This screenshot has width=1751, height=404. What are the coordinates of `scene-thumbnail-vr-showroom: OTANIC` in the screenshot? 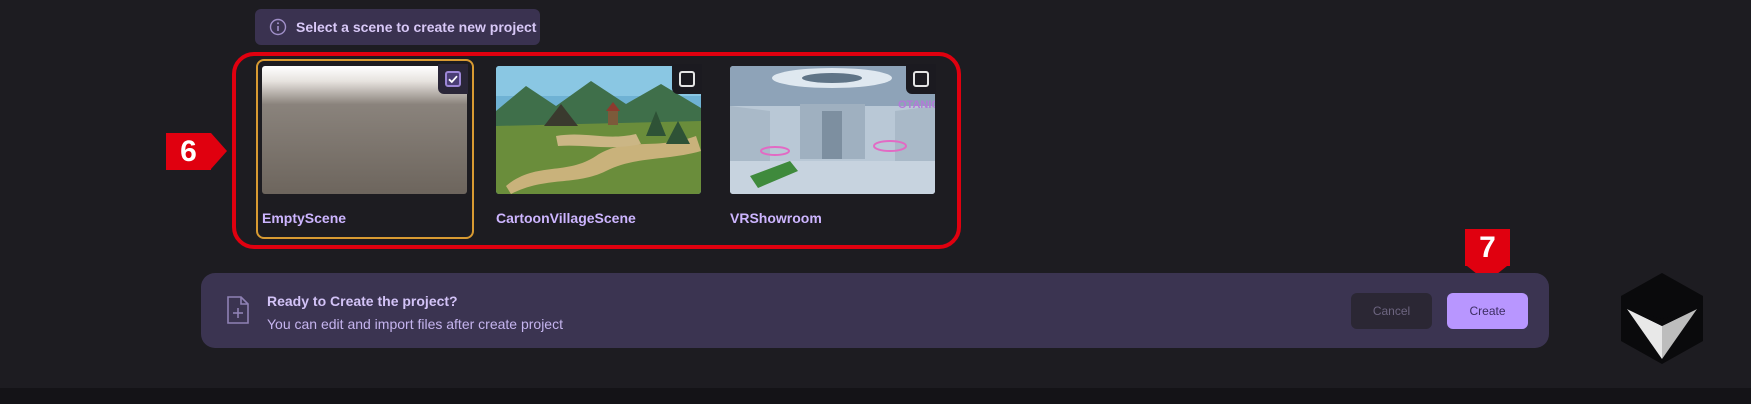 It's located at (832, 130).